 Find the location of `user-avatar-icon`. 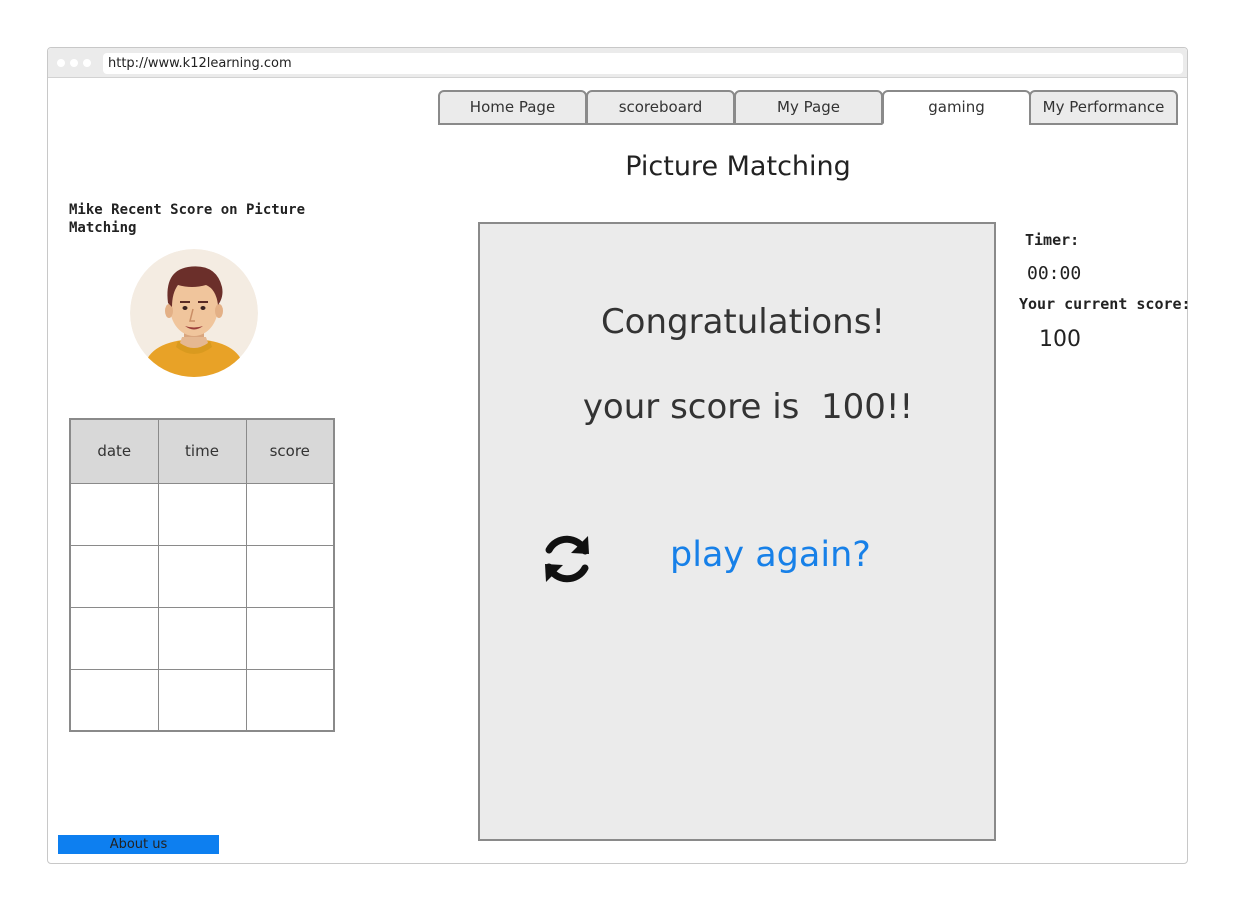

user-avatar-icon is located at coordinates (194, 313).